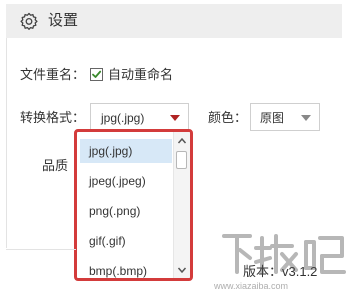 This screenshot has height=296, width=349. I want to click on watermark-logo: www.xiazaiba.com, so click(279, 262).